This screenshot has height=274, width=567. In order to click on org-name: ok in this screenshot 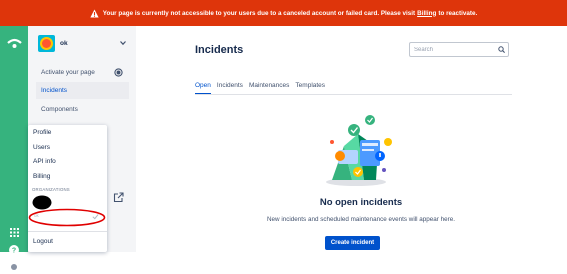, I will do `click(36, 215)`.